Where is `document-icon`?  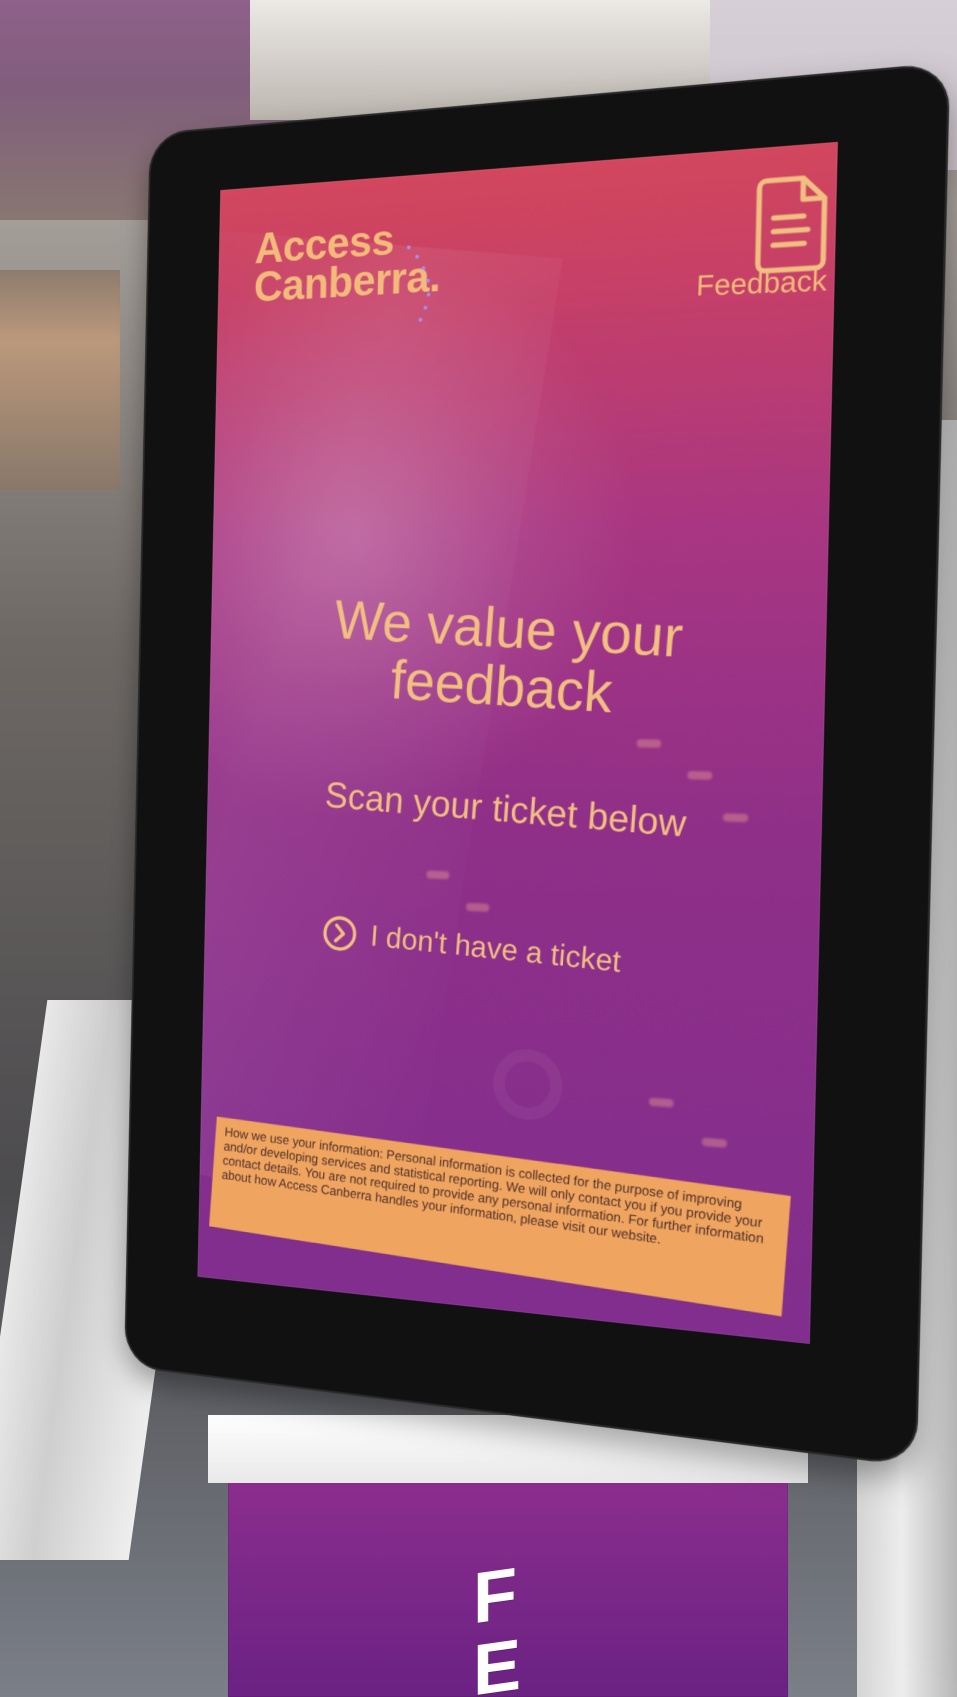 document-icon is located at coordinates (792, 224).